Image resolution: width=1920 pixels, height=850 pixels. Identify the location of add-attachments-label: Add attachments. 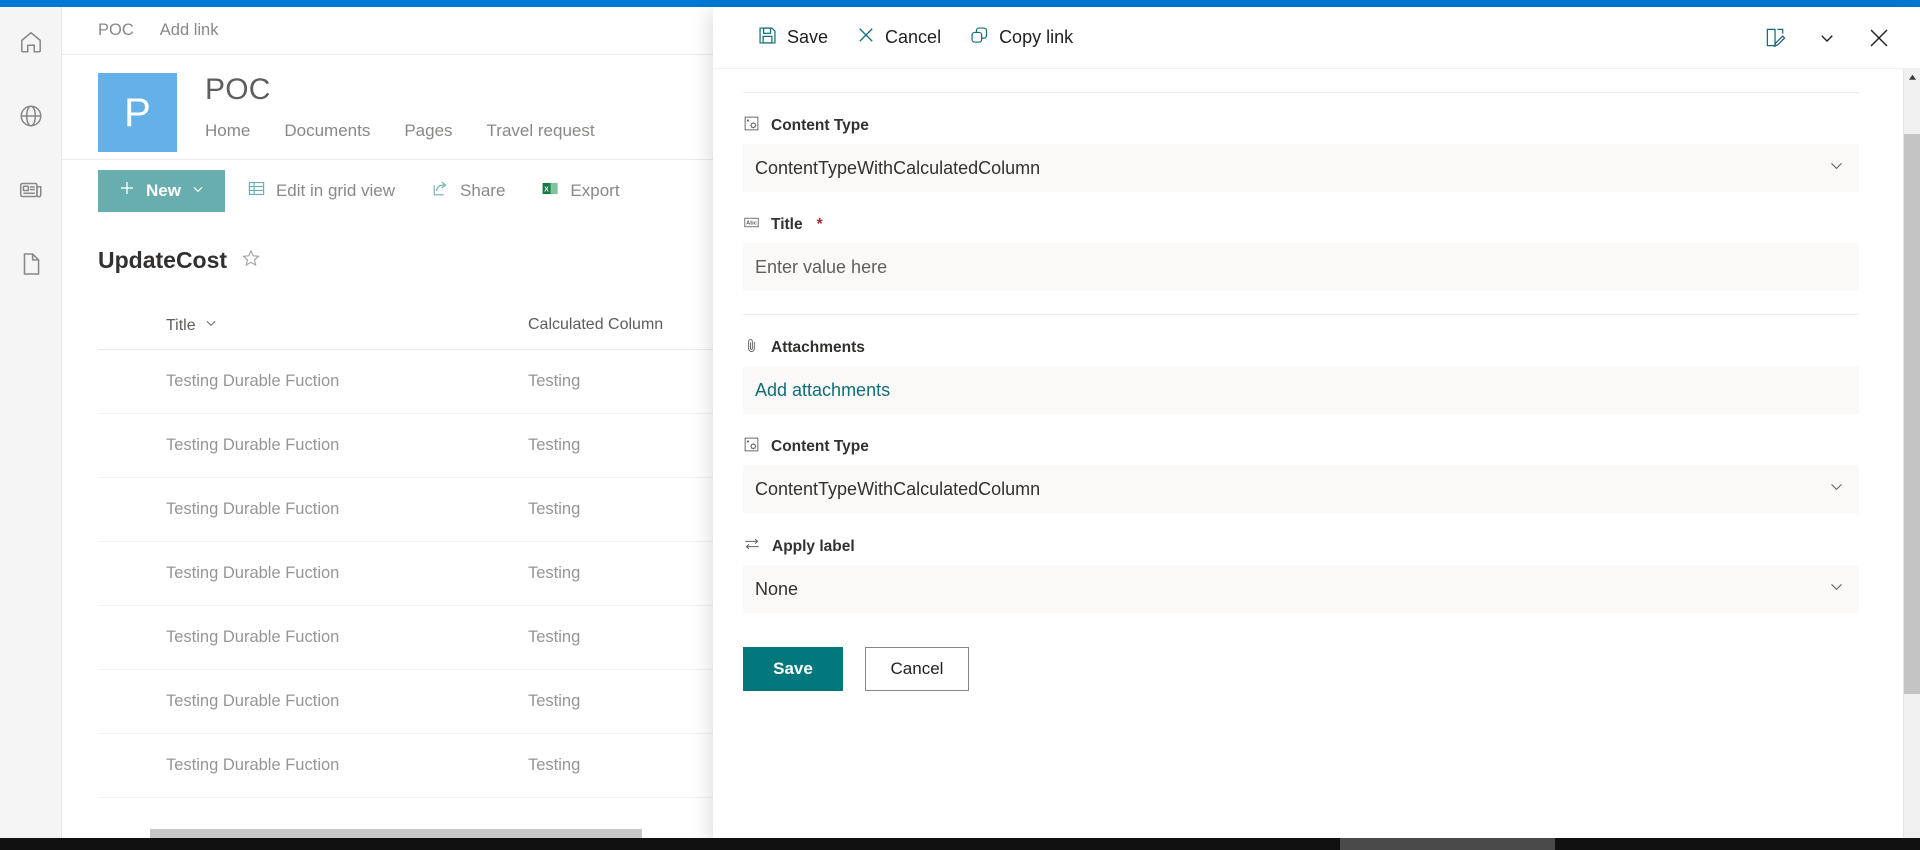
(823, 389).